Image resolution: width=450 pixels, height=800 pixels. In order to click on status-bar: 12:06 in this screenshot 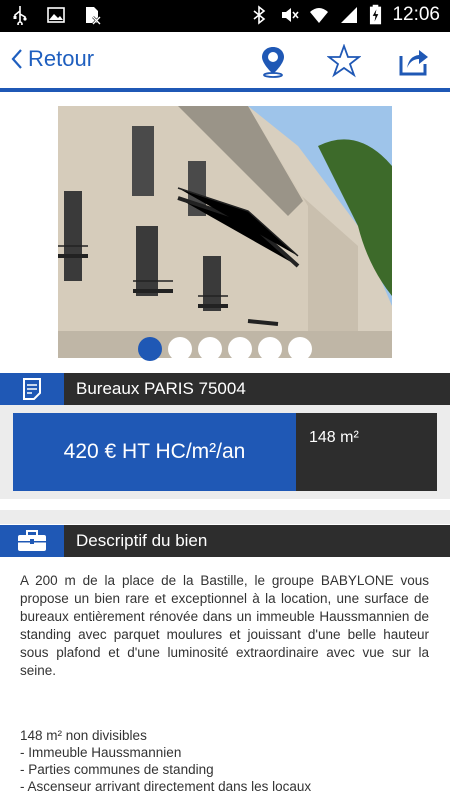, I will do `click(225, 16)`.